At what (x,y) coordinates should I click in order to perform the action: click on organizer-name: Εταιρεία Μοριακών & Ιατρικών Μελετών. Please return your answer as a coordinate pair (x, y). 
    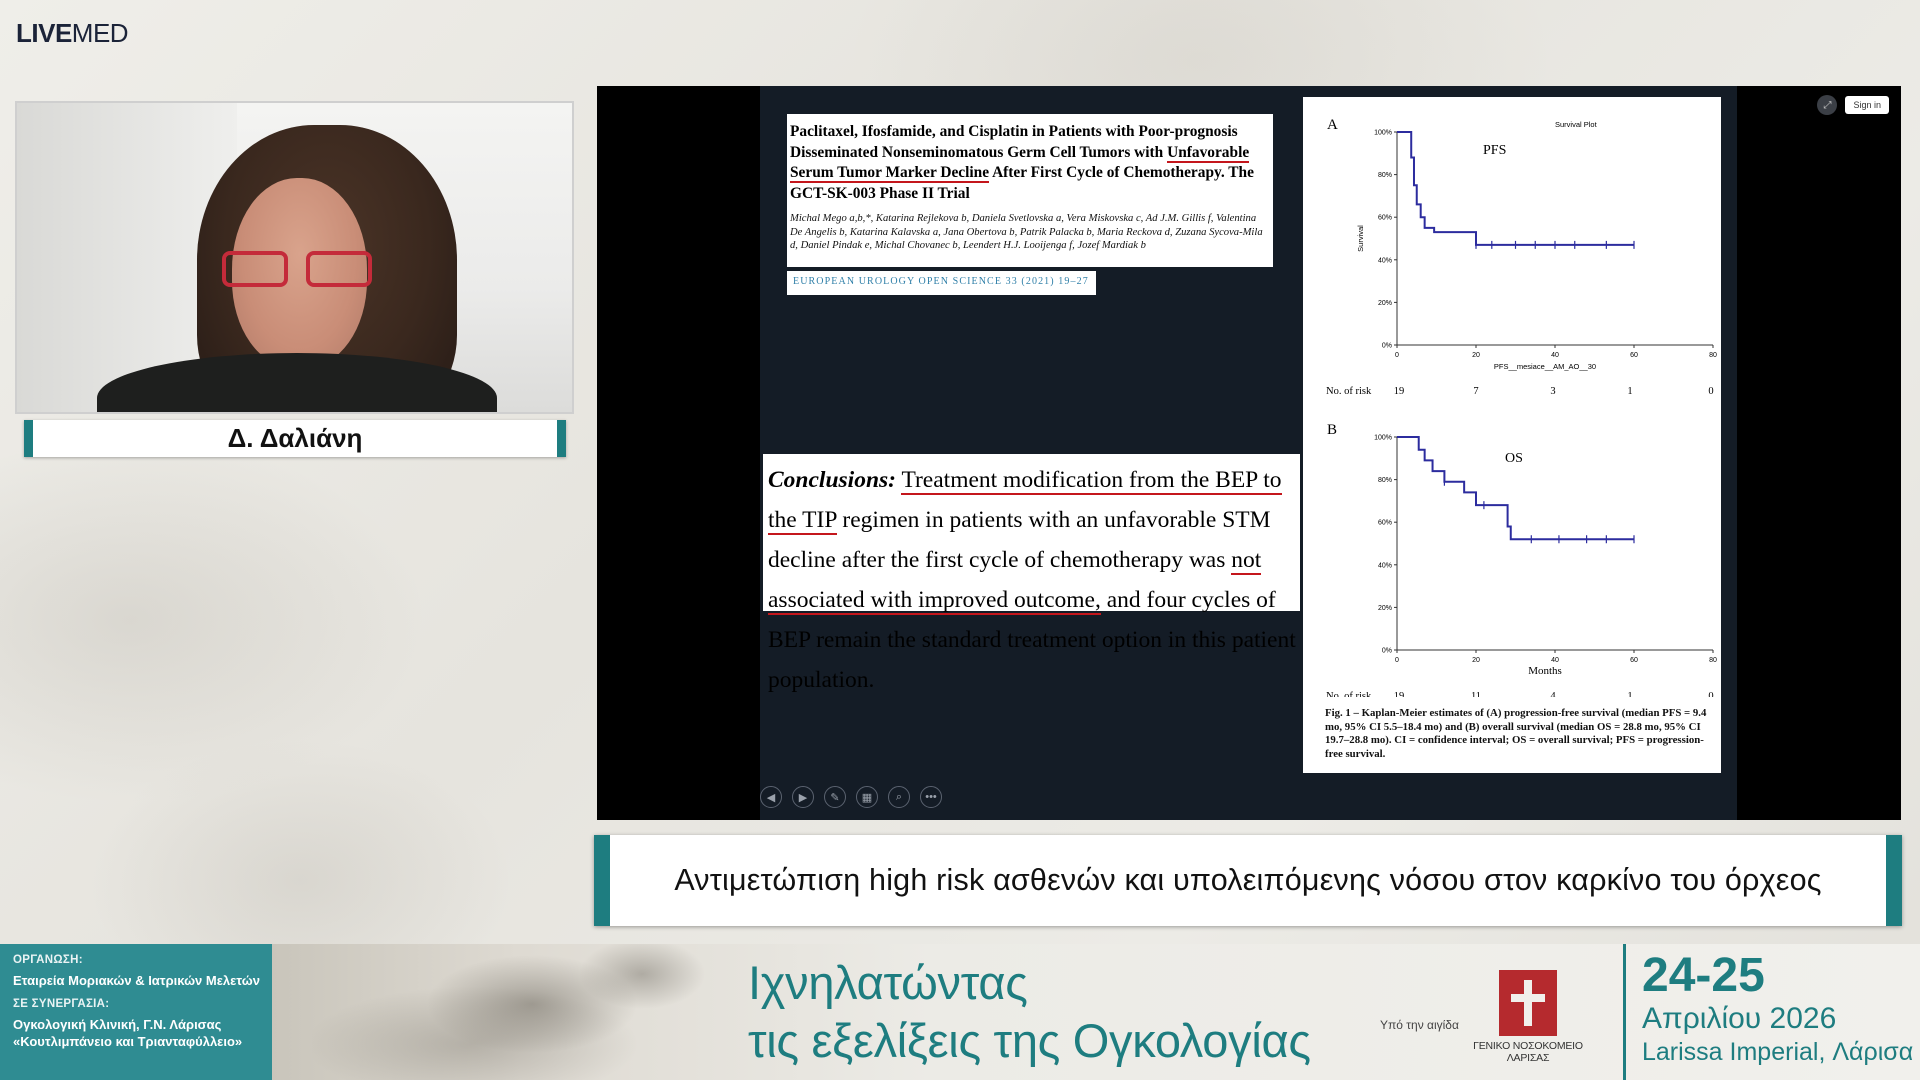
    Looking at the image, I should click on (136, 980).